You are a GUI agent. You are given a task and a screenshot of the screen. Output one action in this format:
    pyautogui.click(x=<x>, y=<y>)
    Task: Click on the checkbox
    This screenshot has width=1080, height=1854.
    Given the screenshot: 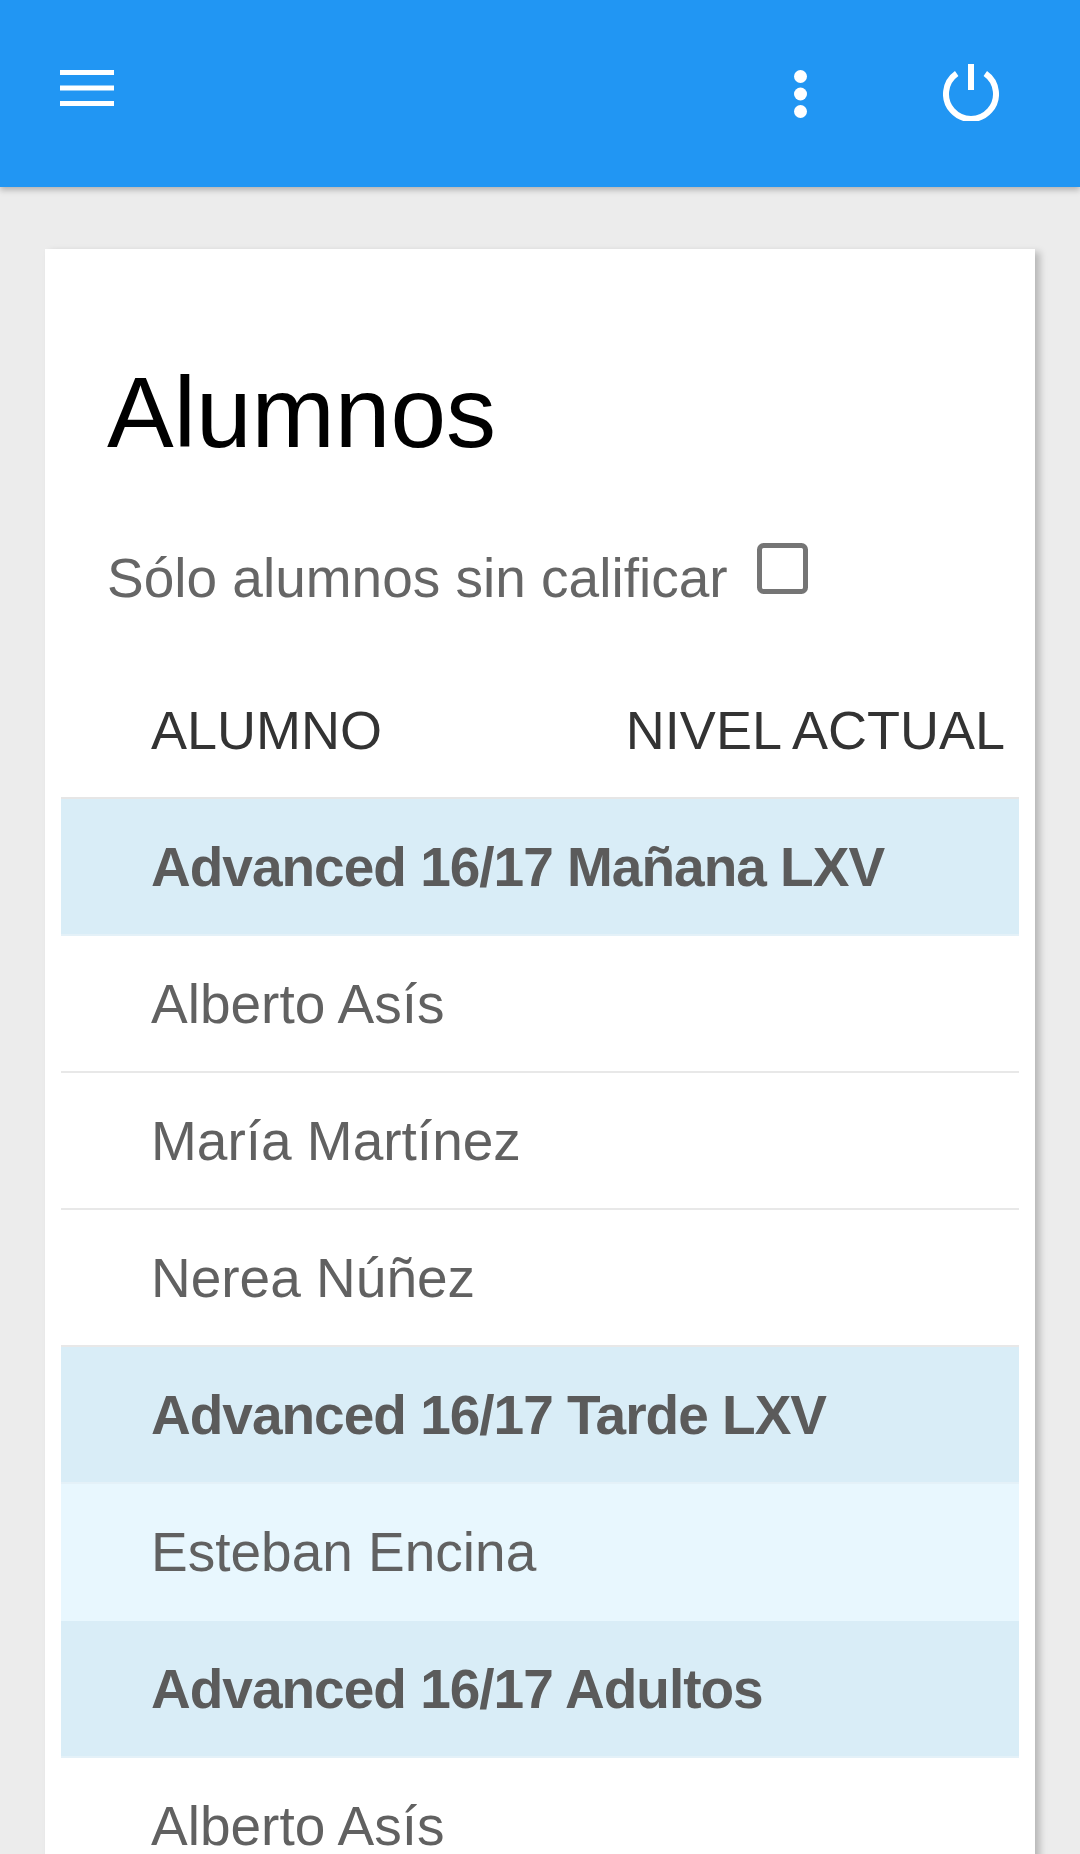 What is the action you would take?
    pyautogui.click(x=782, y=568)
    